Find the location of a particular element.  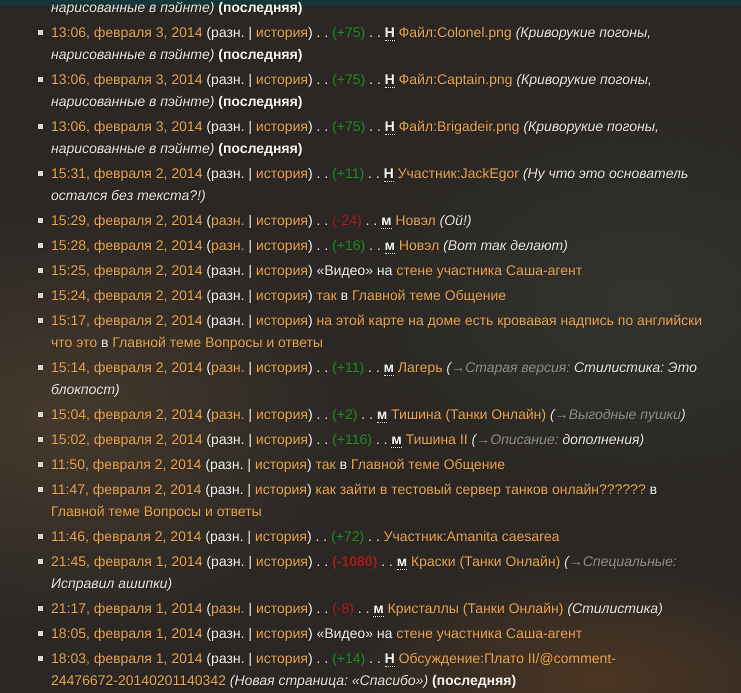

size-change: (+16) is located at coordinates (349, 245).